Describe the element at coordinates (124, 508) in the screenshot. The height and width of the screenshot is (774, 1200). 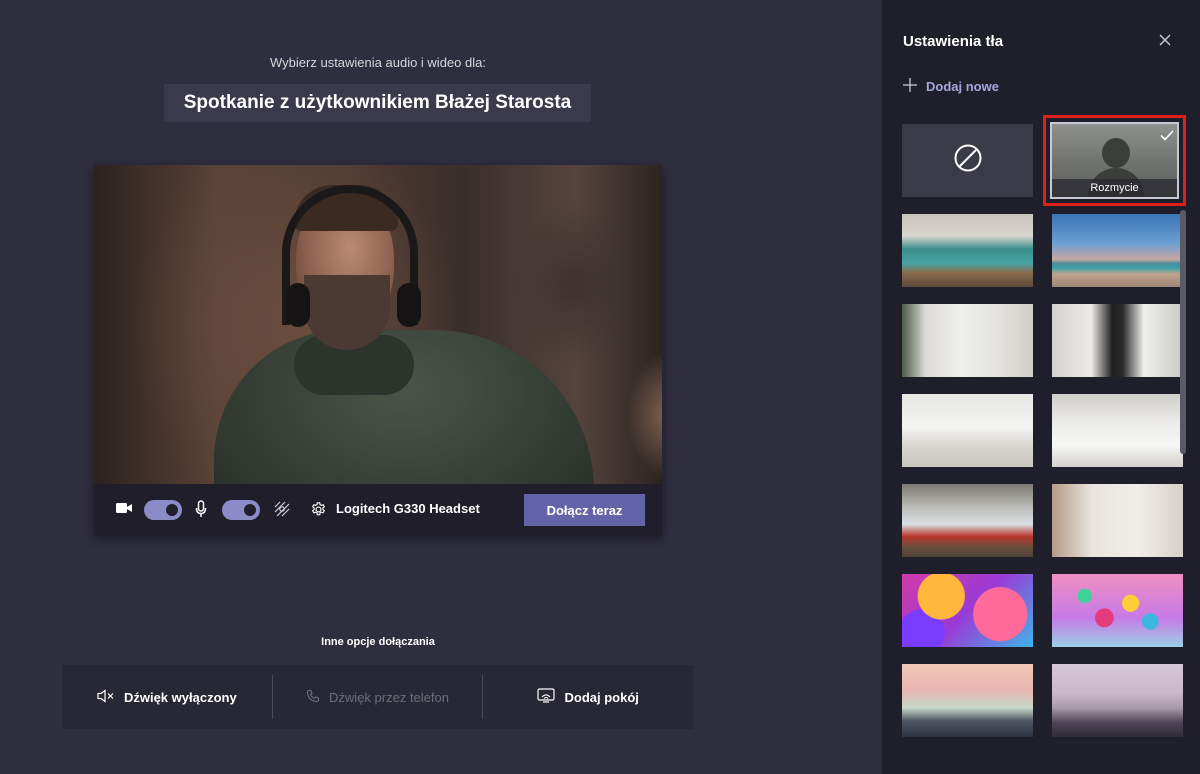
I see `camera-icon` at that location.